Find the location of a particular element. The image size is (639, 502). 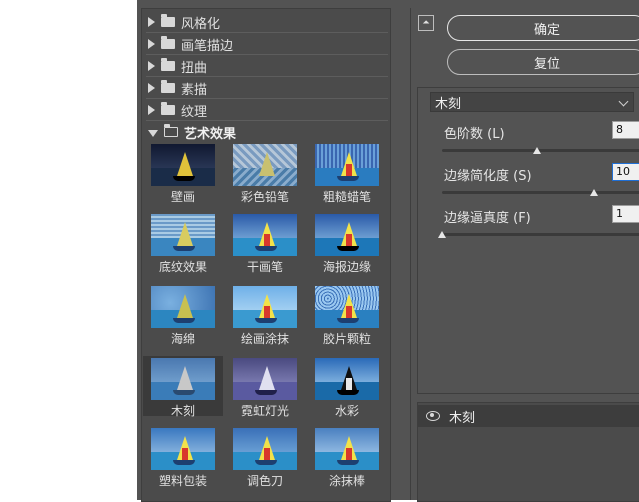

filter-thumb-film-grain: 胶片颗粒 is located at coordinates (347, 315).